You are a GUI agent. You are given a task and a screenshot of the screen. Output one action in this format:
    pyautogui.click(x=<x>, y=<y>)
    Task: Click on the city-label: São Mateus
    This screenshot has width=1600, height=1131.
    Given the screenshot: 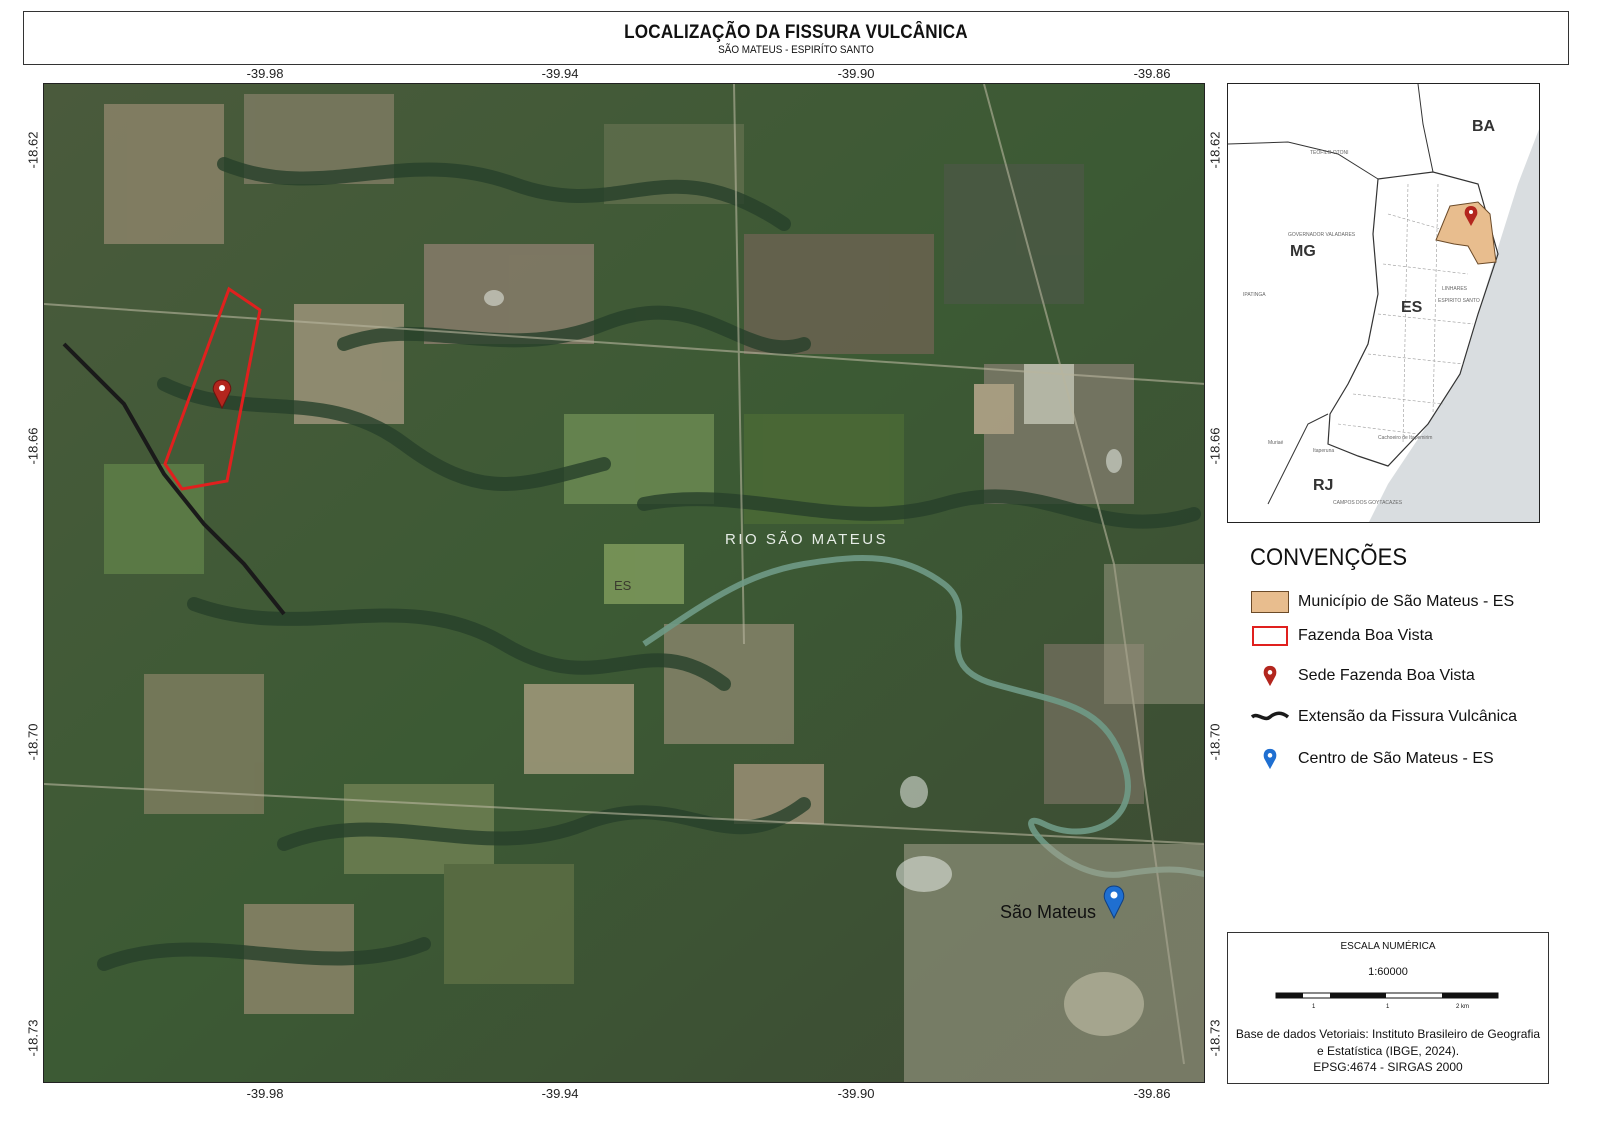 What is the action you would take?
    pyautogui.click(x=1048, y=912)
    